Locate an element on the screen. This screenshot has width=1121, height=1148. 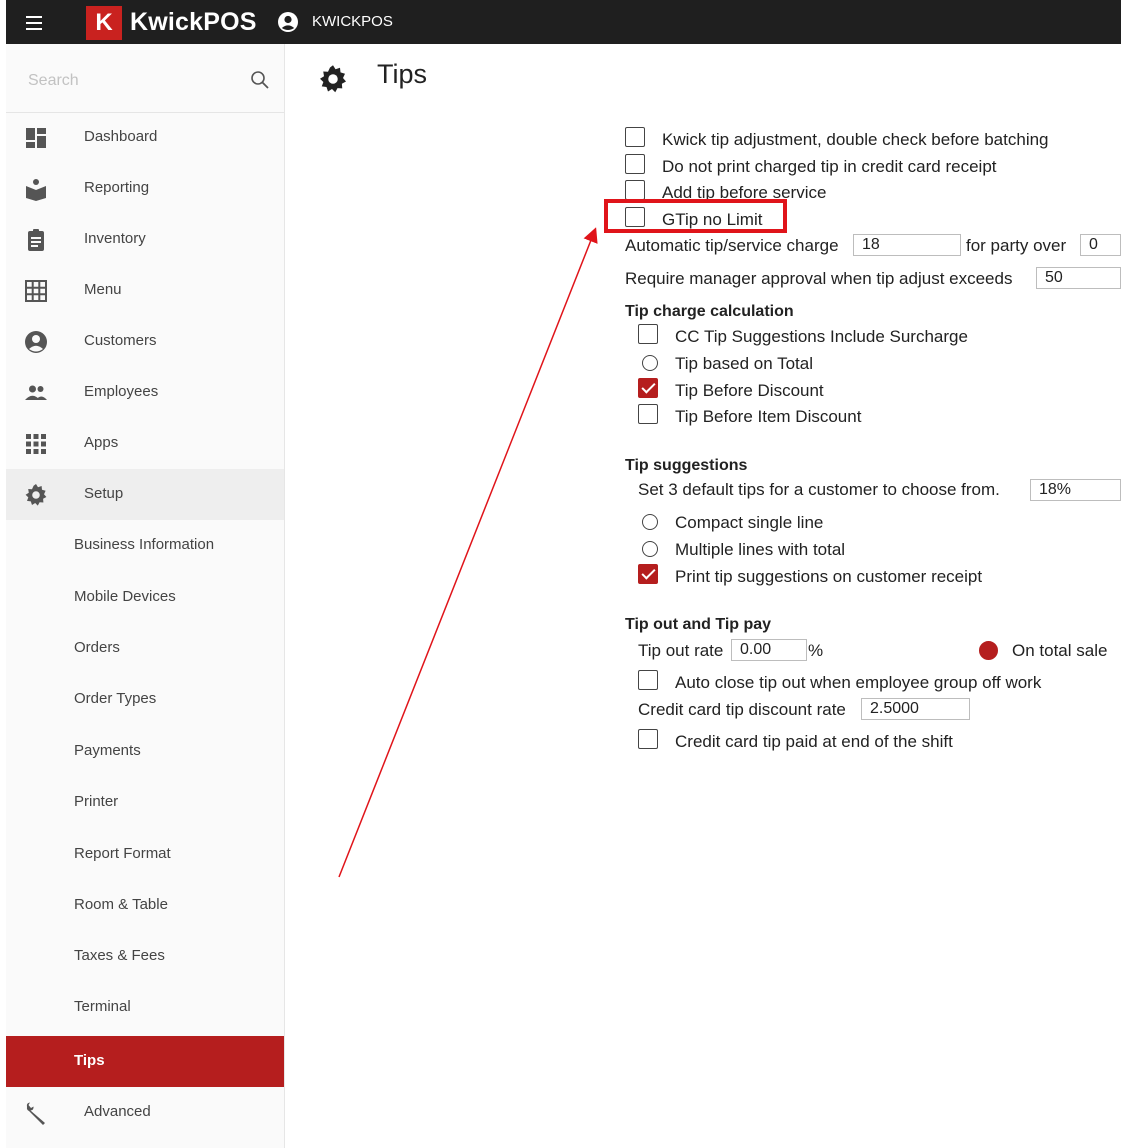
sidebar-item-label: Menu is located at coordinates (103, 289).